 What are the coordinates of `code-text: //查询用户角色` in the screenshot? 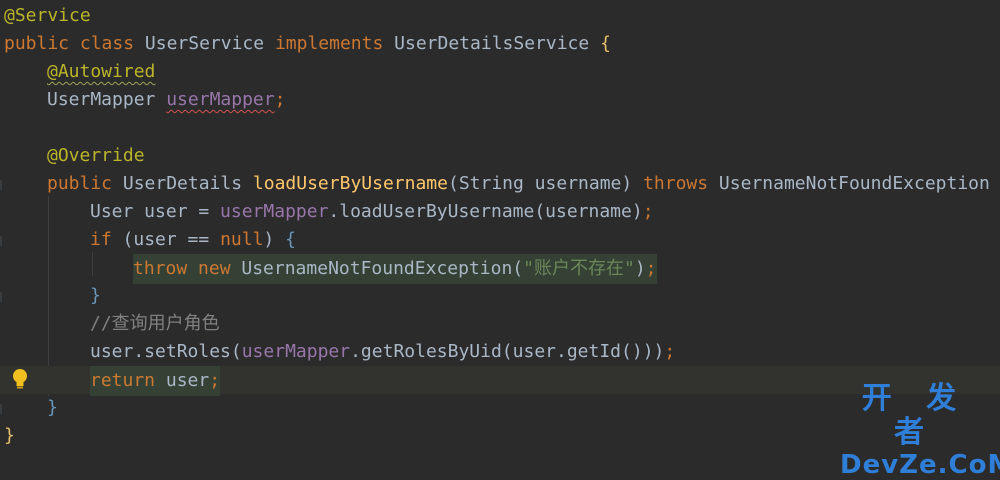 It's located at (155, 324).